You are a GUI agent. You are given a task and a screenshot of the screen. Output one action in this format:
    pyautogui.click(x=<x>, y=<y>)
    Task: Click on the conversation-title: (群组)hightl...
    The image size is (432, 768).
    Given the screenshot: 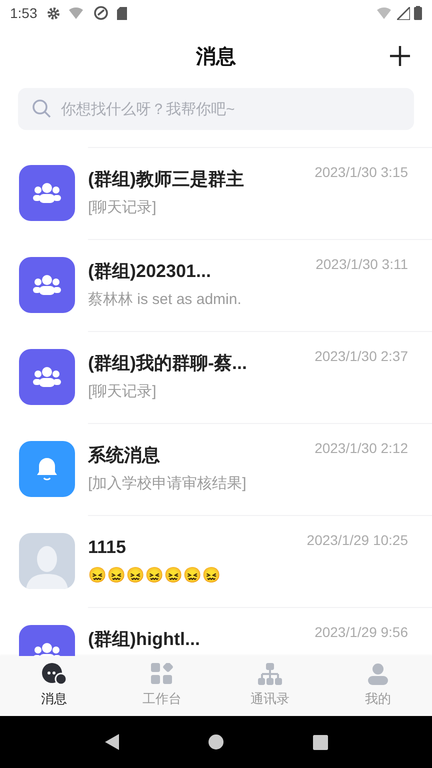 What is the action you would take?
    pyautogui.click(x=144, y=639)
    